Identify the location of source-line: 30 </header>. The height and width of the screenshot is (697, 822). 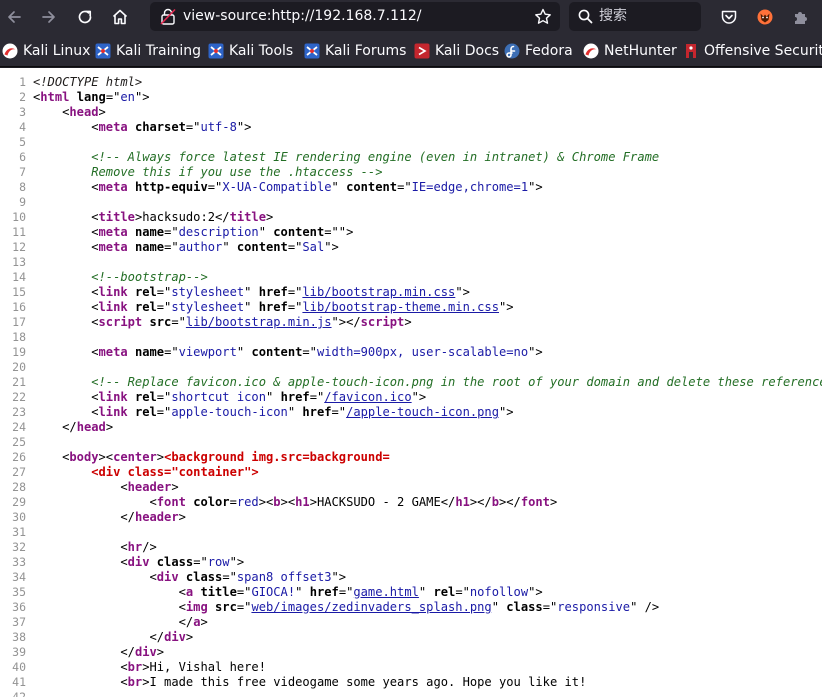
(411, 517).